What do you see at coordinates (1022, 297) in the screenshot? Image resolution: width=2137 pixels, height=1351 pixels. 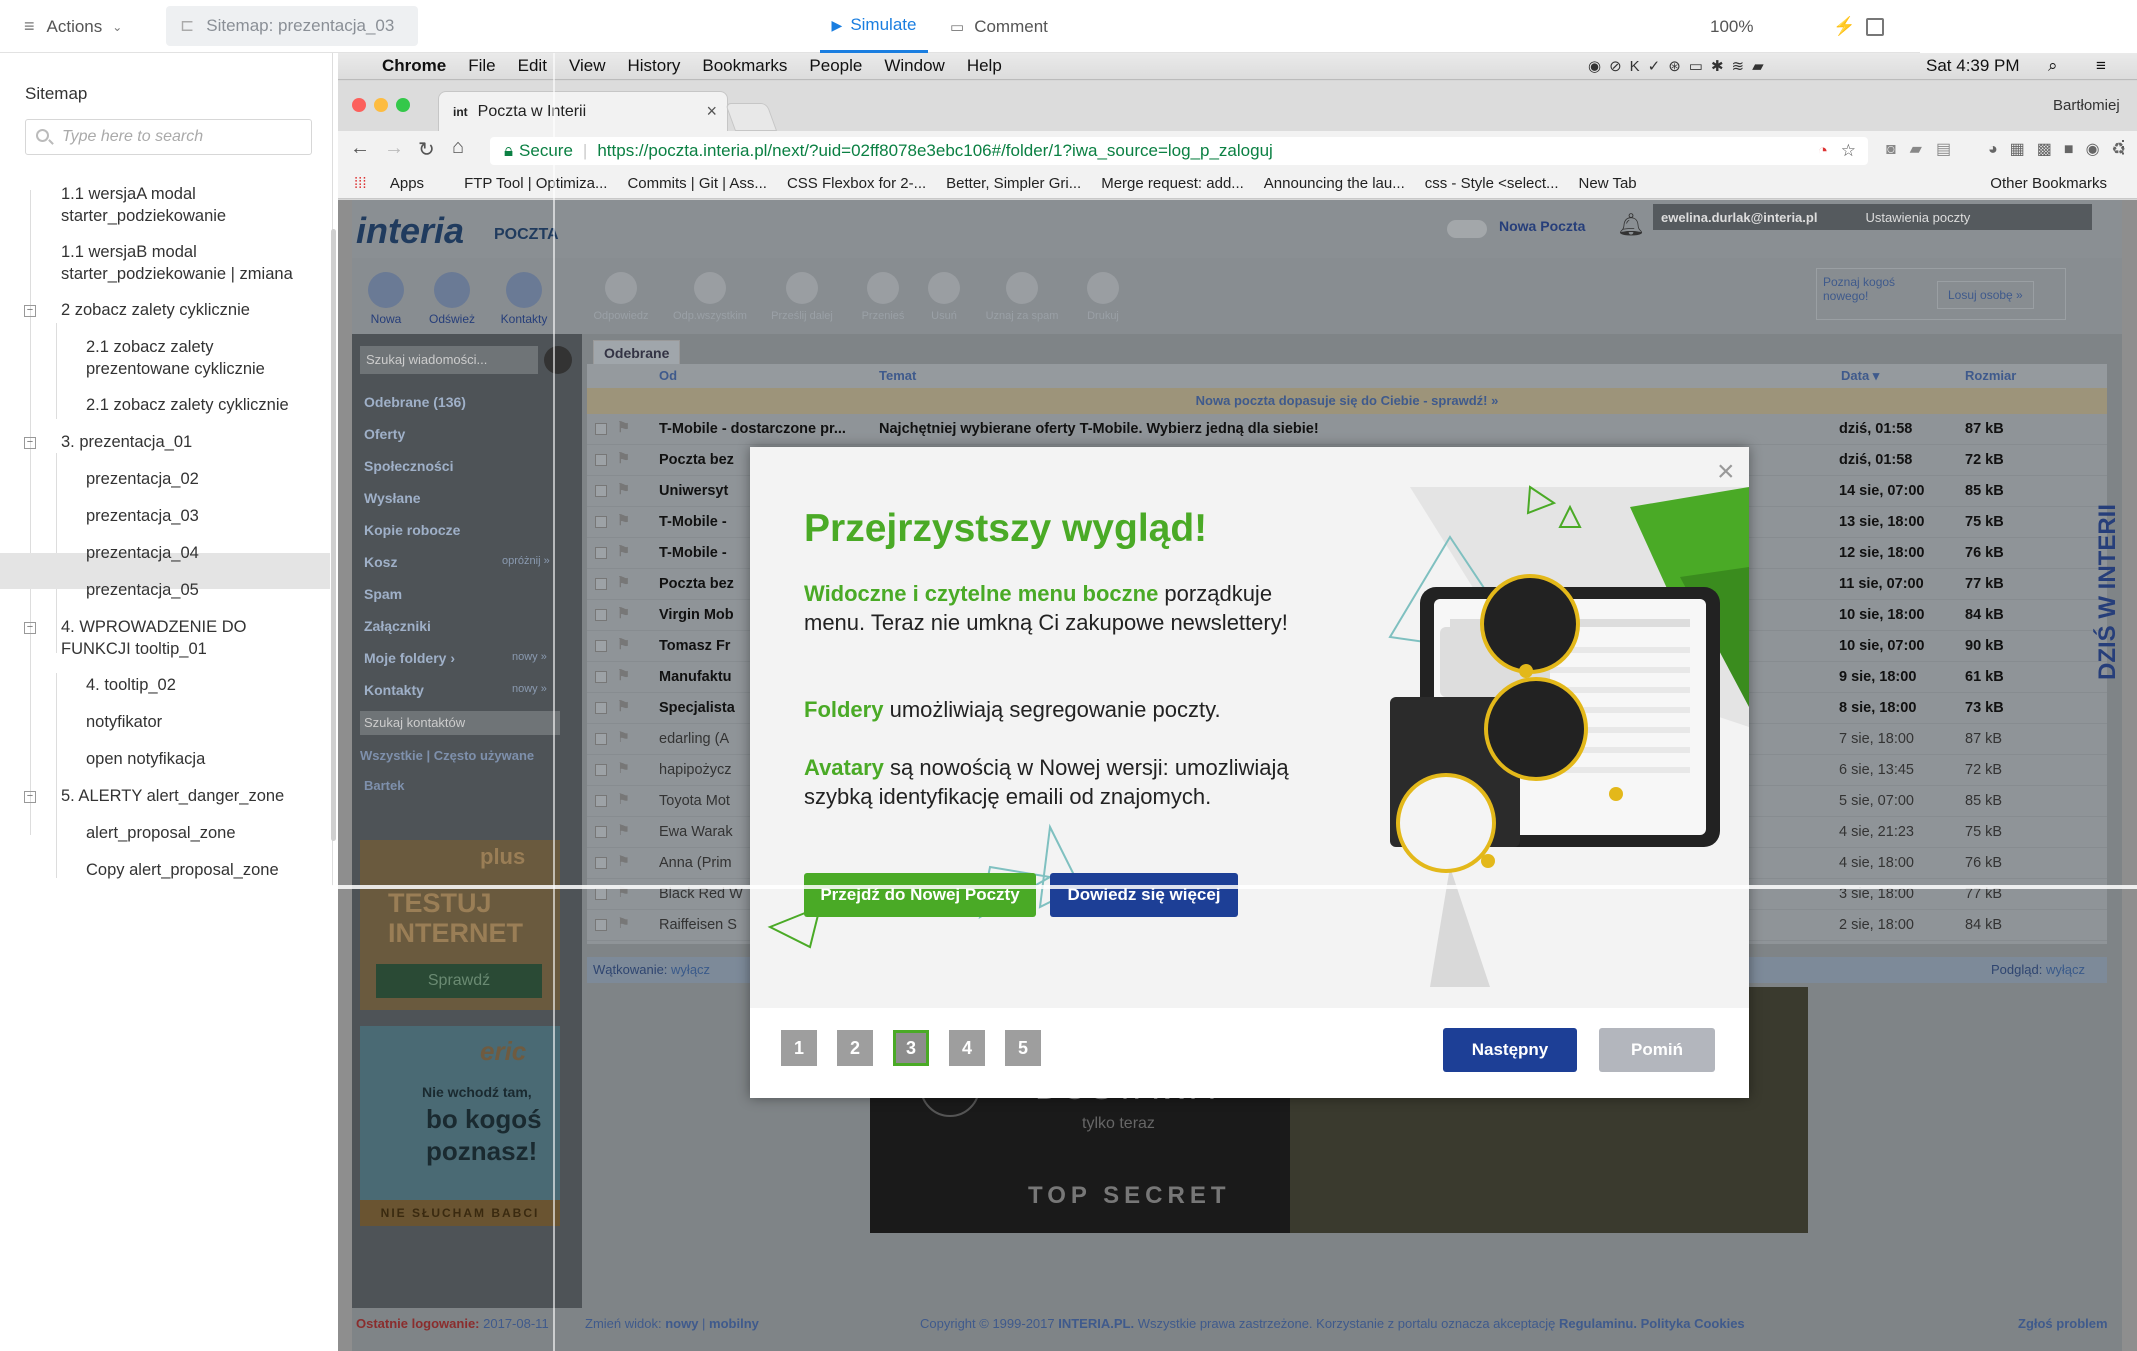 I see `spam-button: Uznaj za spam` at bounding box center [1022, 297].